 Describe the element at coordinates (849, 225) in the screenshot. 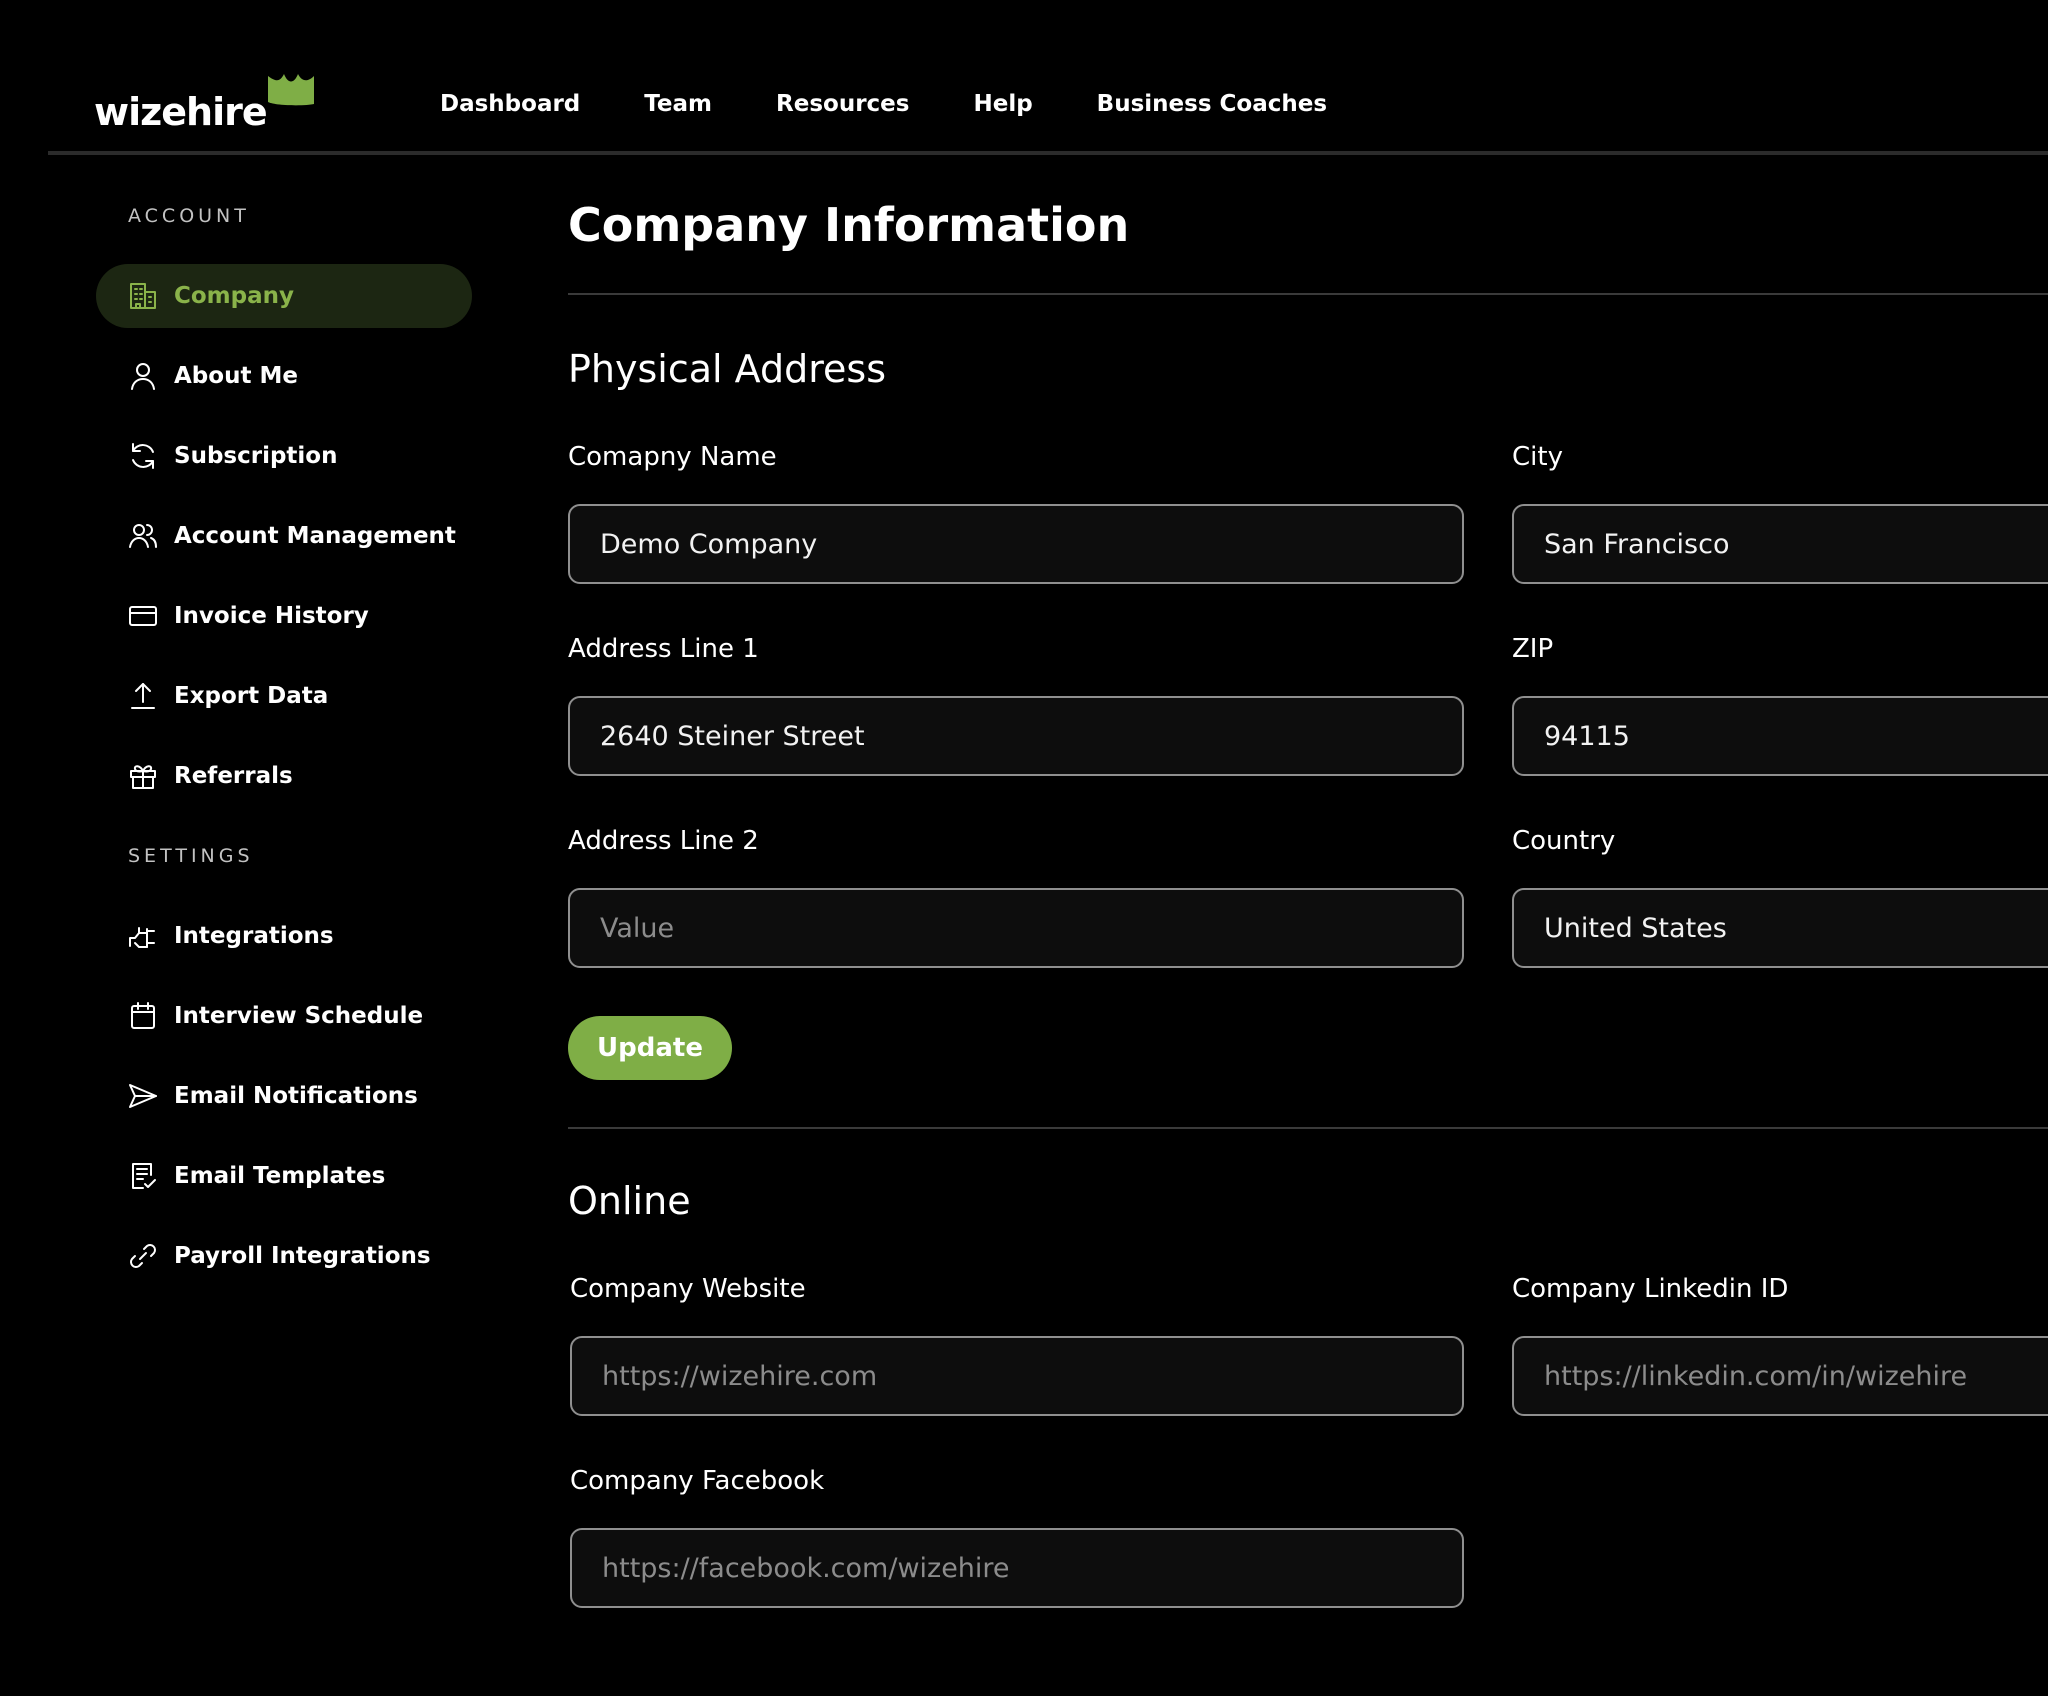

I see `page-title: Company Information` at that location.